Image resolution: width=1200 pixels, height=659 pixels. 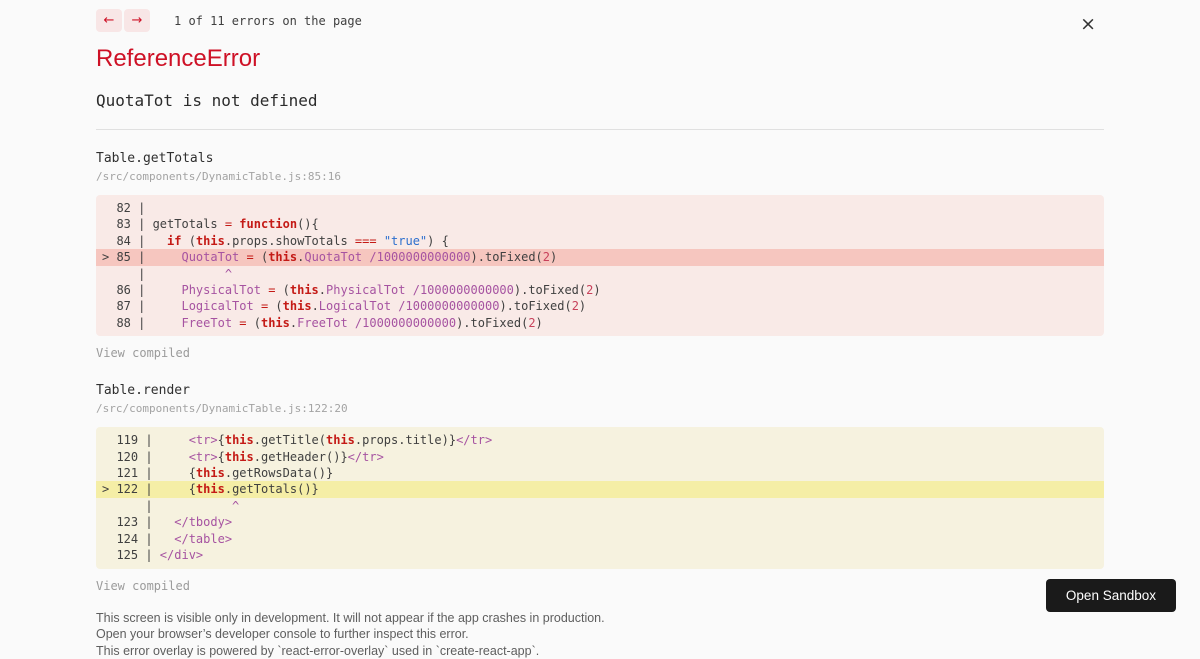 I want to click on close-icon: ×, so click(x=1088, y=24).